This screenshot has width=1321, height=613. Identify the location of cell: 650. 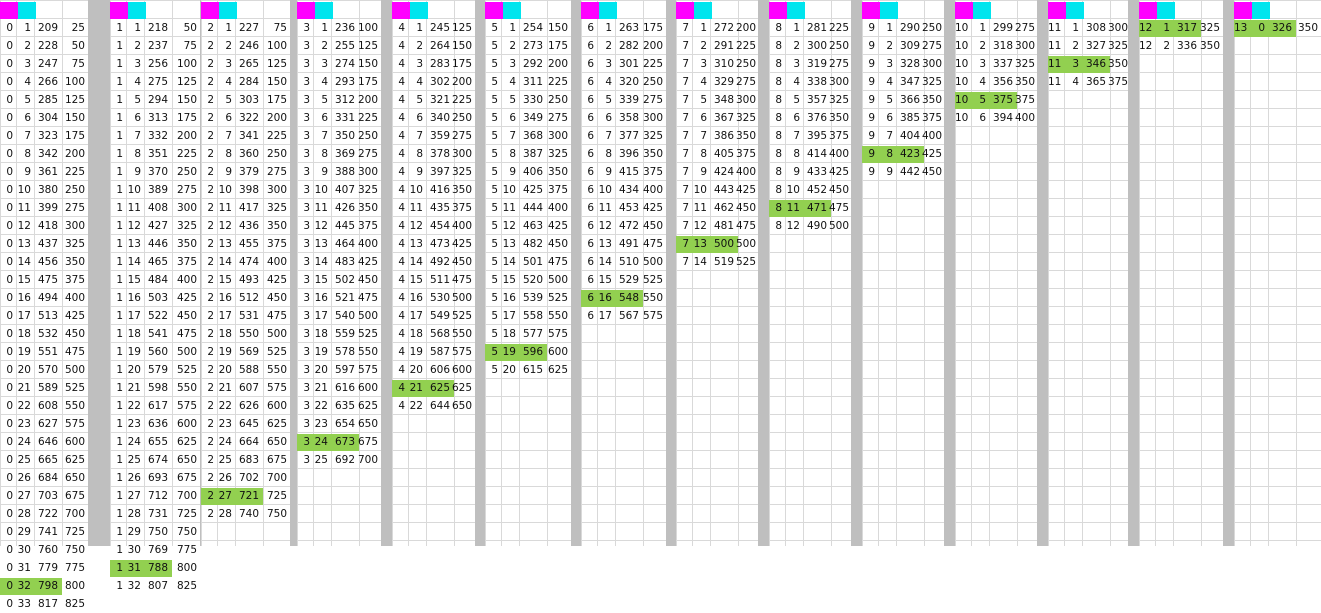
(72, 478).